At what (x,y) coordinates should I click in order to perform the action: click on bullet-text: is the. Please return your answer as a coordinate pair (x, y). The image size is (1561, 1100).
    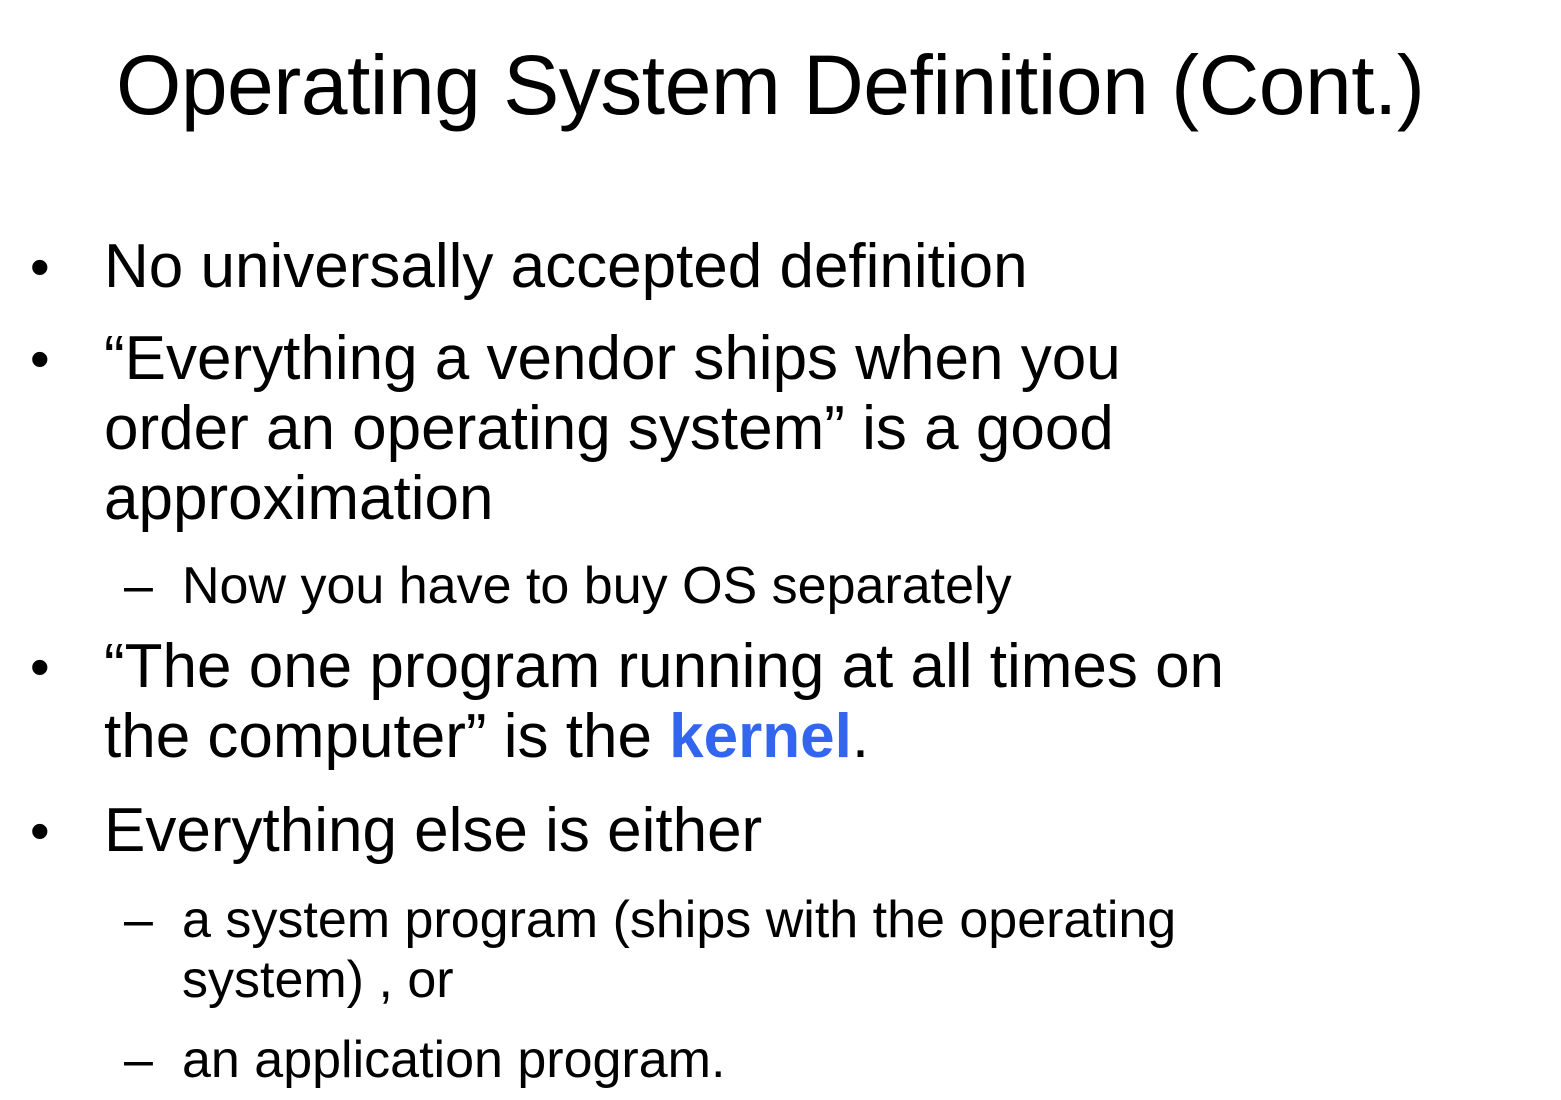
    Looking at the image, I should click on (578, 736).